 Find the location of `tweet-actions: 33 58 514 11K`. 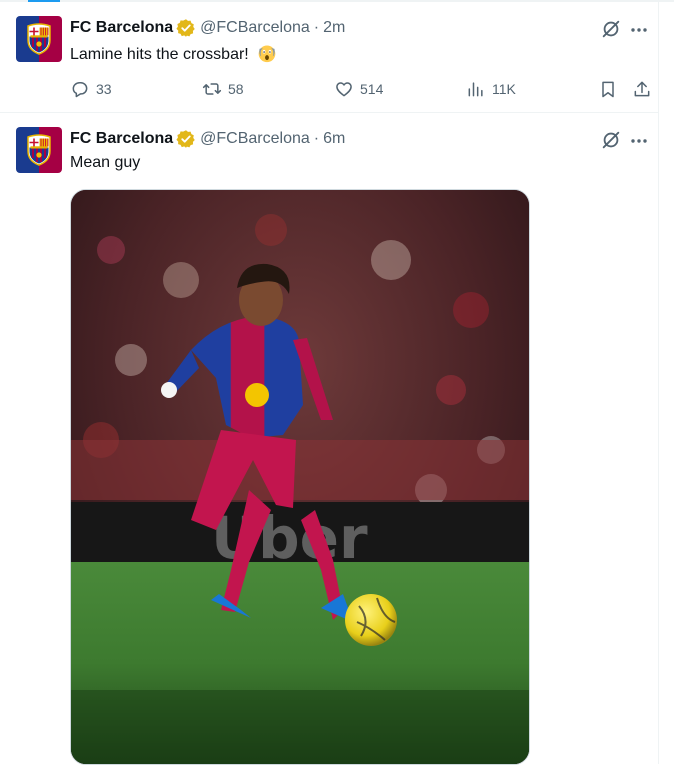

tweet-actions: 33 58 514 11K is located at coordinates (363, 89).